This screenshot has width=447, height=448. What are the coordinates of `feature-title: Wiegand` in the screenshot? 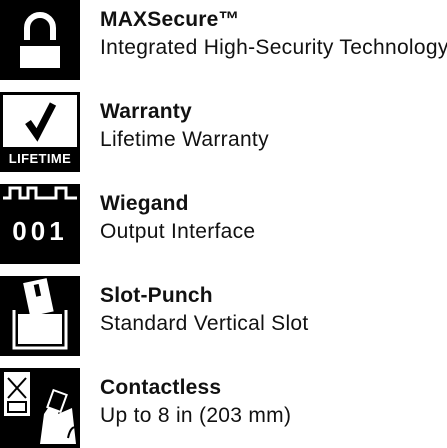 It's located at (144, 203).